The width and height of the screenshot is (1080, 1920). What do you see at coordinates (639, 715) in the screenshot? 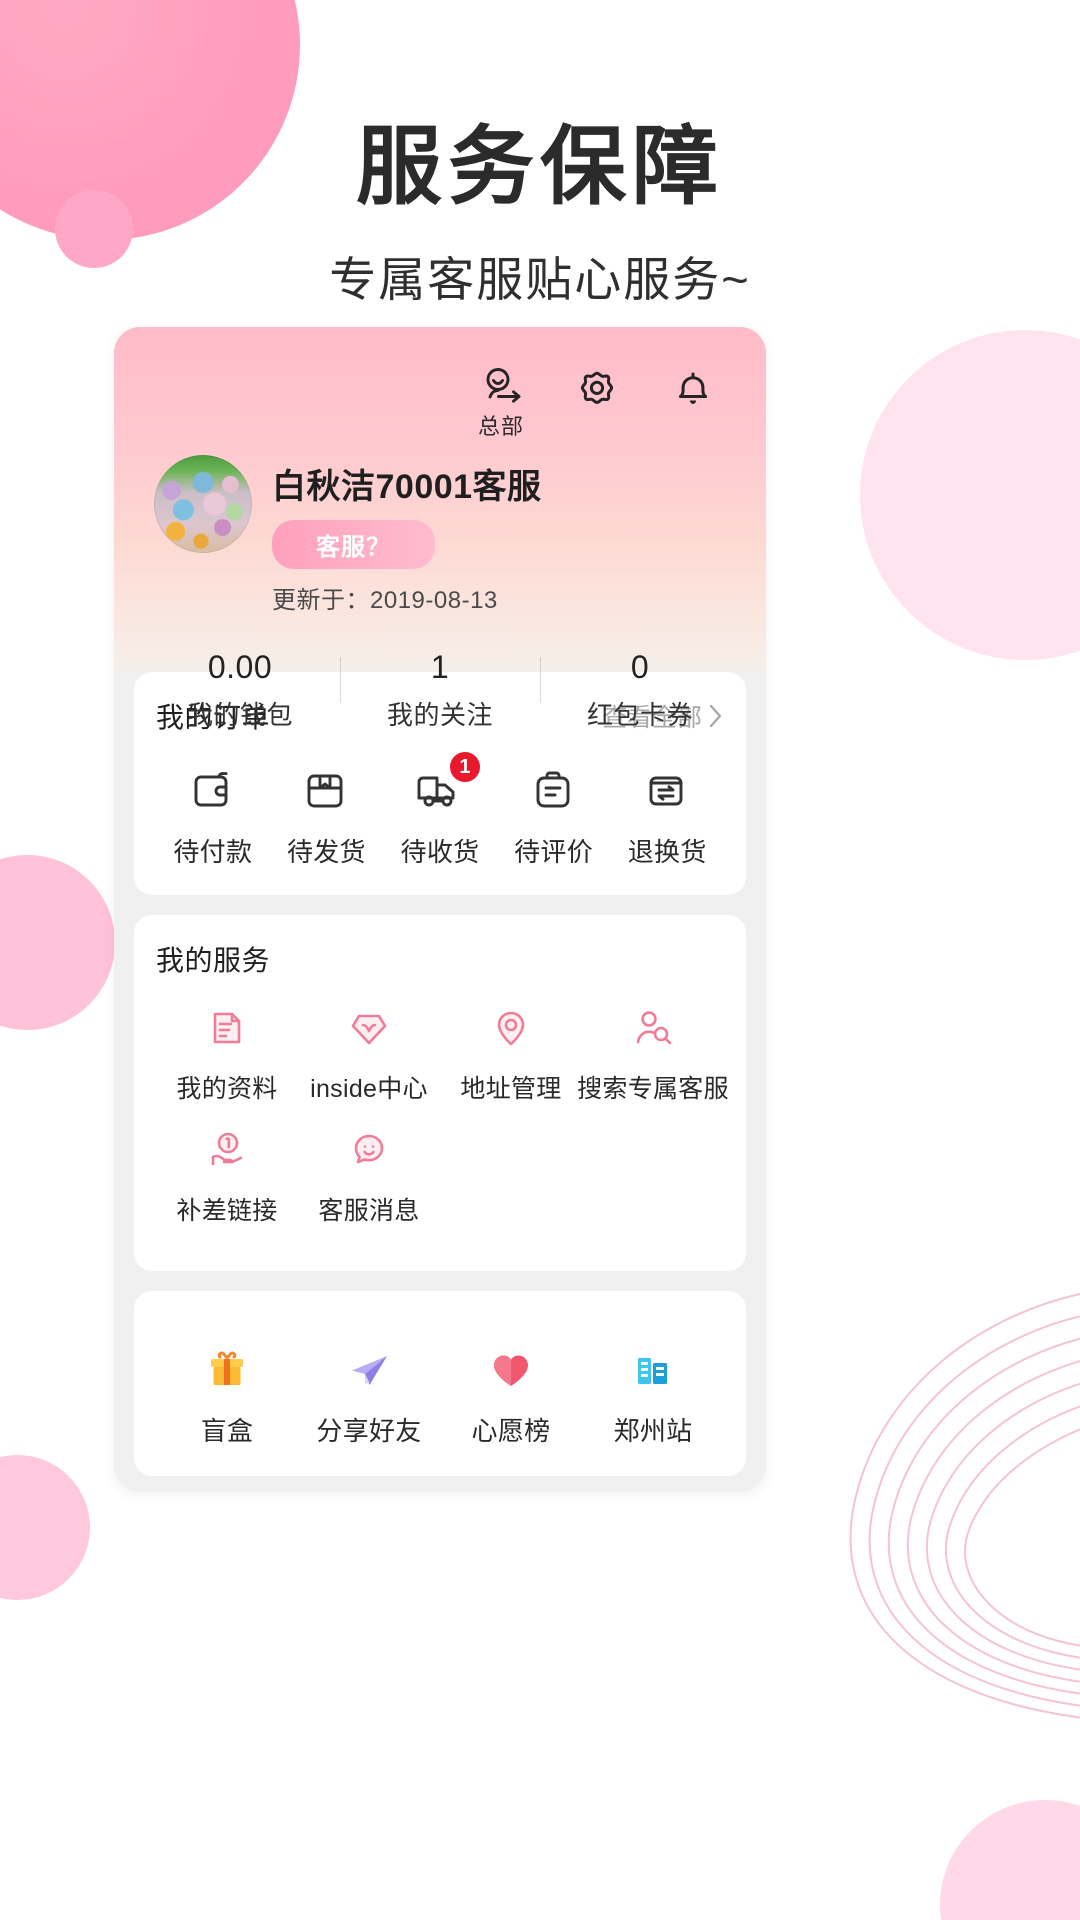
I see `stat-label: 红包卡券` at bounding box center [639, 715].